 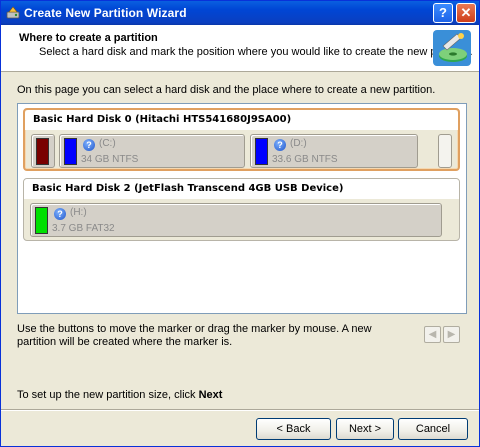 I want to click on arrow-left-icon: ◀, so click(x=432, y=334).